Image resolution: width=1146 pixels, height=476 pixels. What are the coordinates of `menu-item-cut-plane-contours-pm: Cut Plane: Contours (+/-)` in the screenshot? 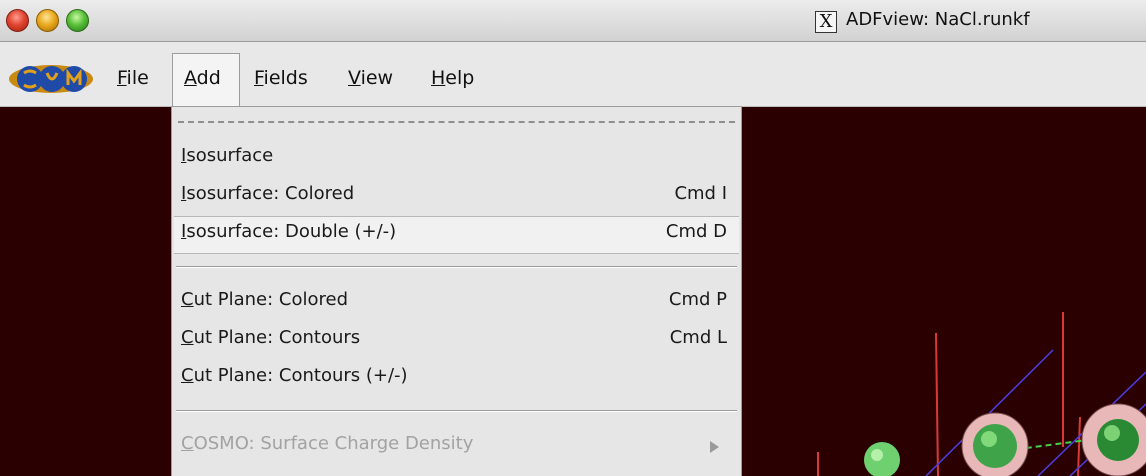 It's located at (294, 375).